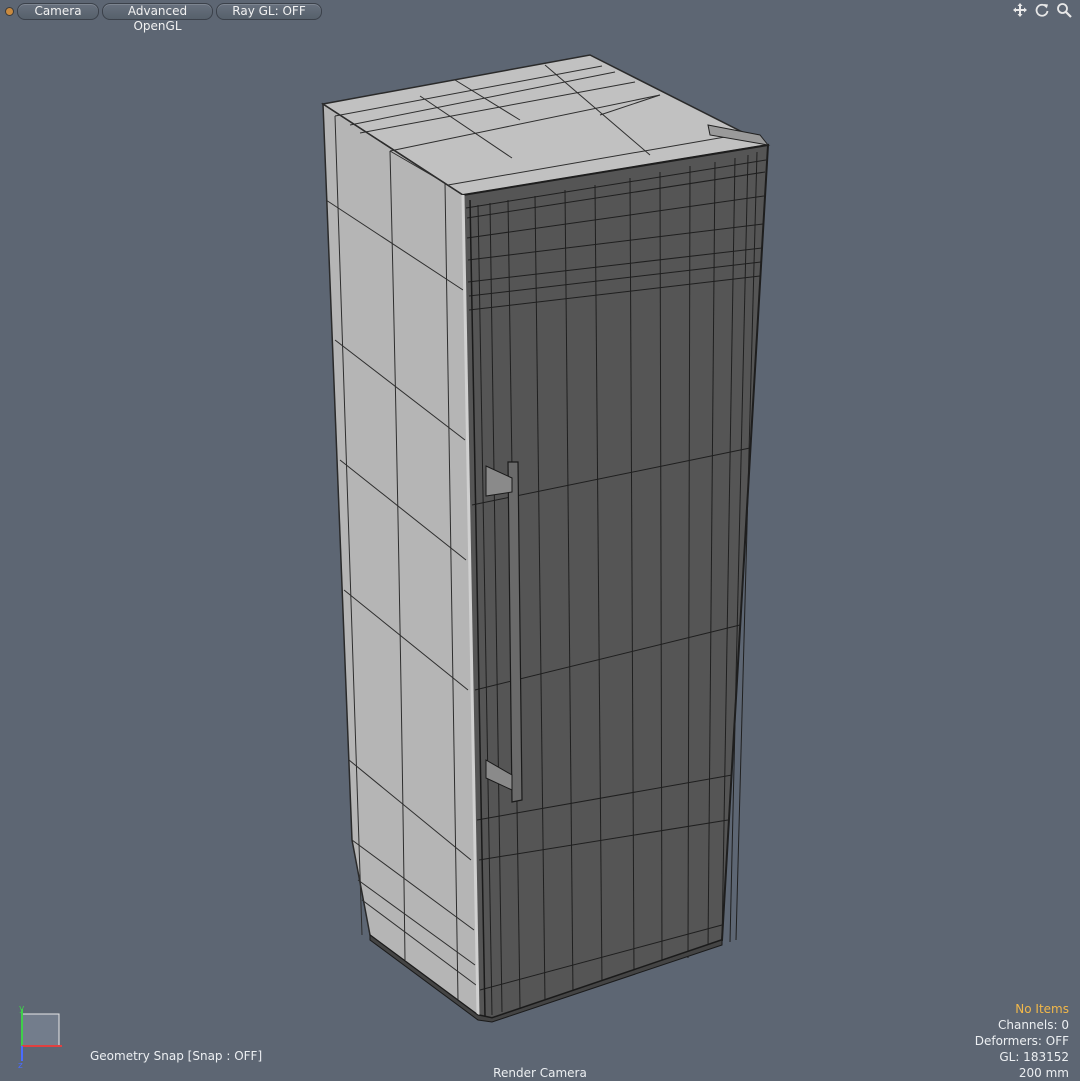 This screenshot has height=1081, width=1080. I want to click on deformers-status: Deformers: OFF, so click(1021, 1041).